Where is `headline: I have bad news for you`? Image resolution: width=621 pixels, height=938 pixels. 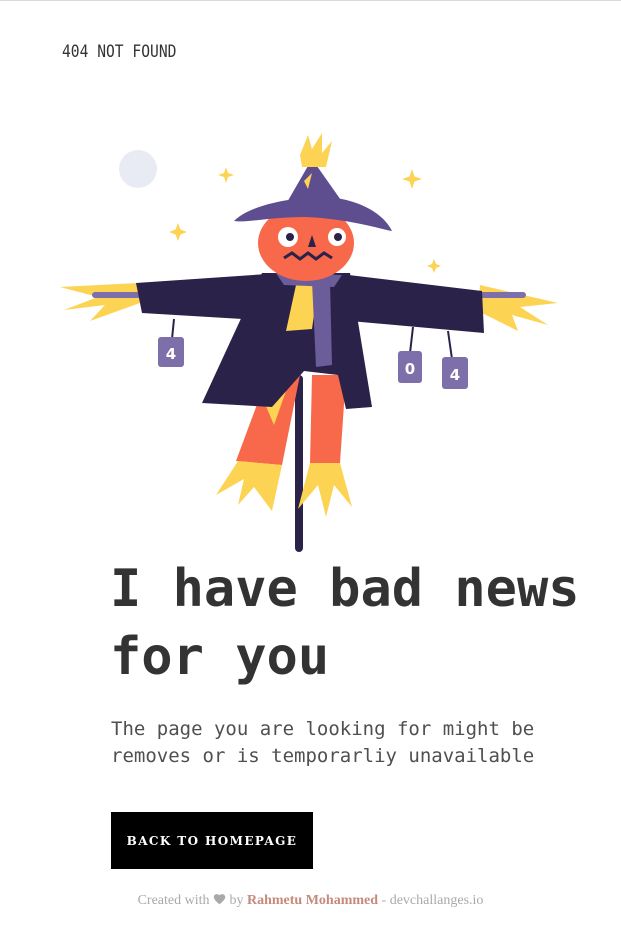
headline: I have bad news for you is located at coordinates (360, 623).